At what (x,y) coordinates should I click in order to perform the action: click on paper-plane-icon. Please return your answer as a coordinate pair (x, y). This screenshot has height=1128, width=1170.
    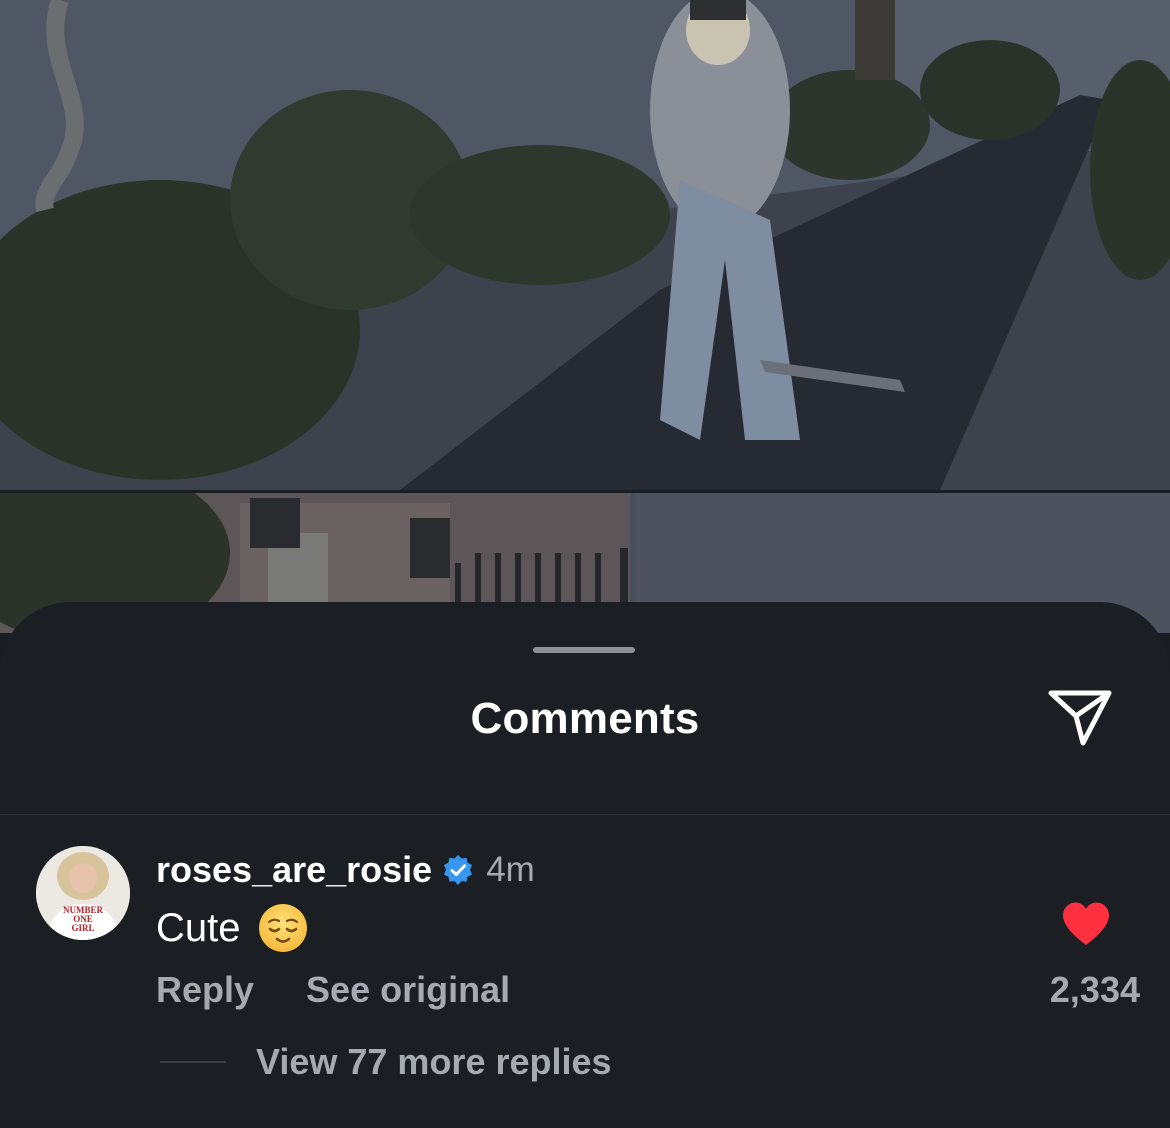
    Looking at the image, I should click on (1080, 720).